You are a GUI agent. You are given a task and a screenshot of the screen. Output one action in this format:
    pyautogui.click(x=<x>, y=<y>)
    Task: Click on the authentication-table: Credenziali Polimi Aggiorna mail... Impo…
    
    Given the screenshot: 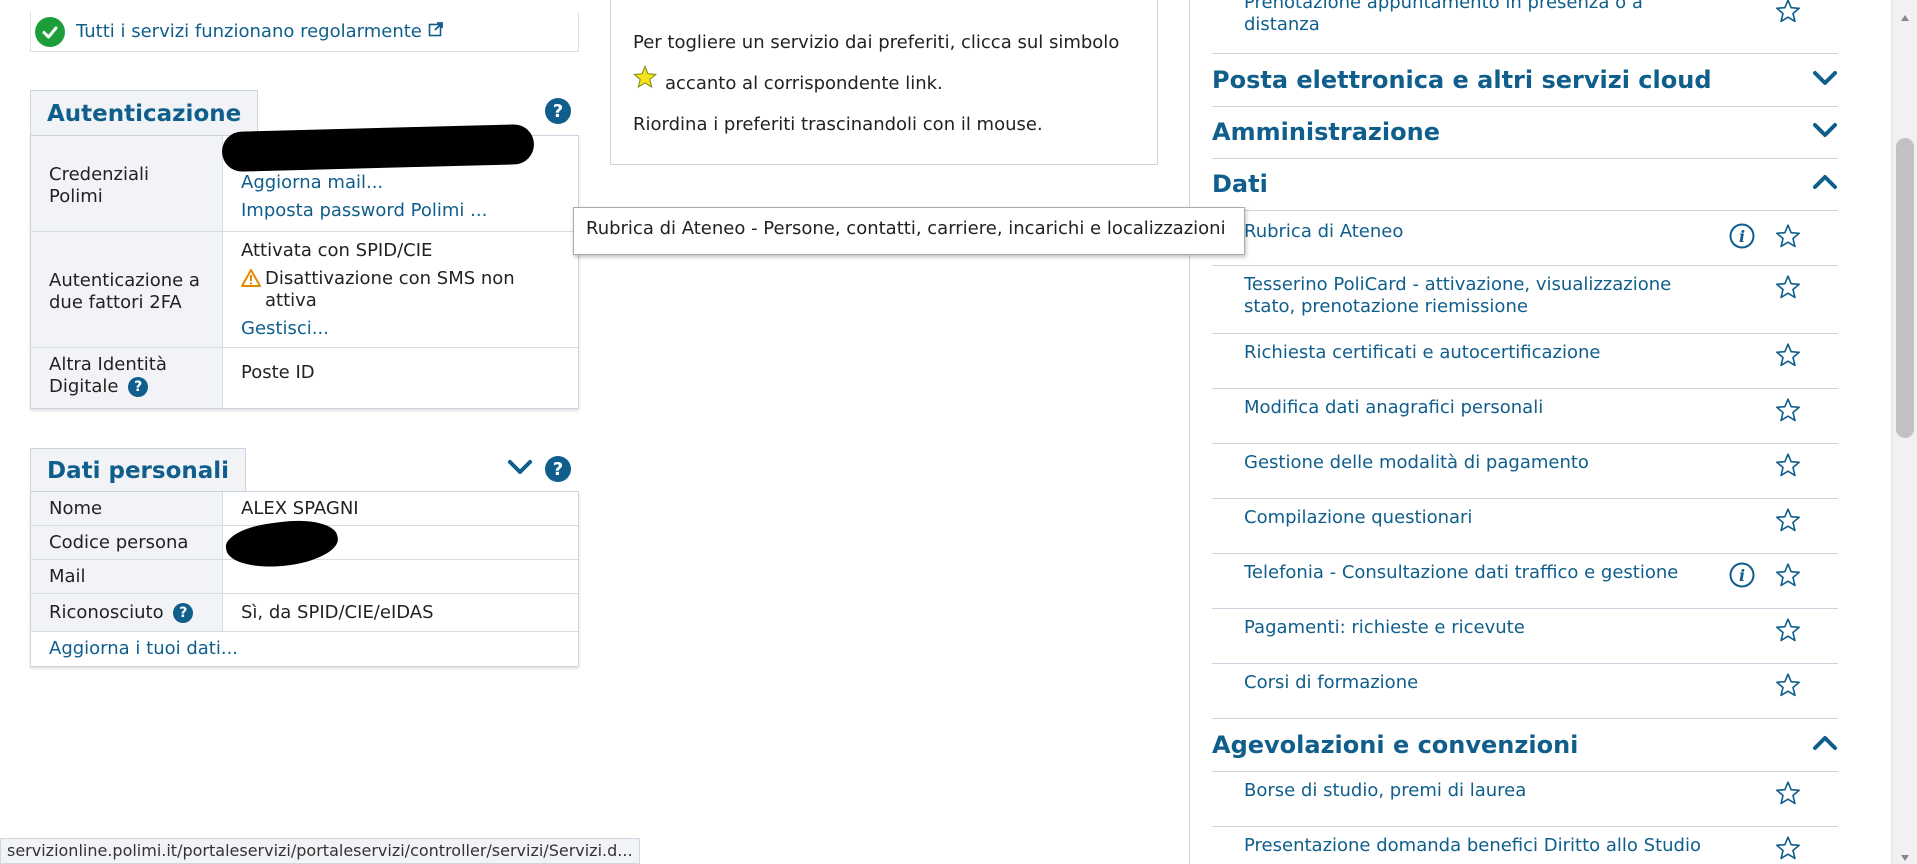 What is the action you would take?
    pyautogui.click(x=304, y=272)
    